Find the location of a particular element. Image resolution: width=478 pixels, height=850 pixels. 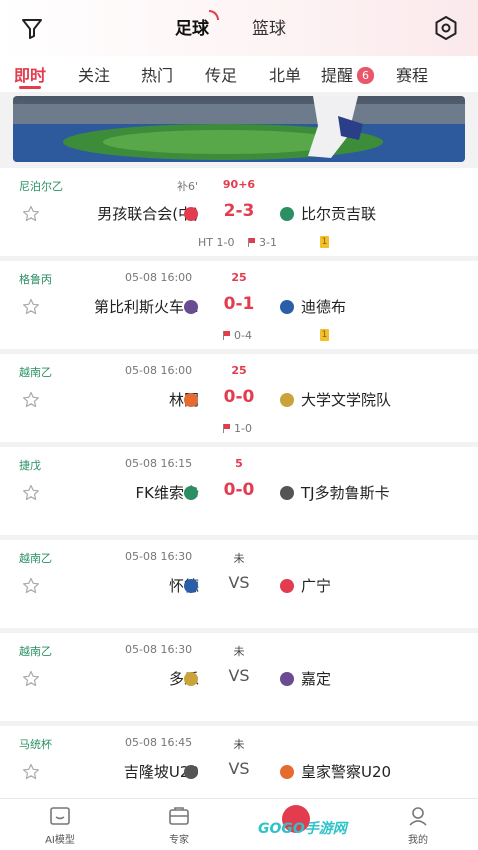

reminder-badge: 6 is located at coordinates (366, 75).